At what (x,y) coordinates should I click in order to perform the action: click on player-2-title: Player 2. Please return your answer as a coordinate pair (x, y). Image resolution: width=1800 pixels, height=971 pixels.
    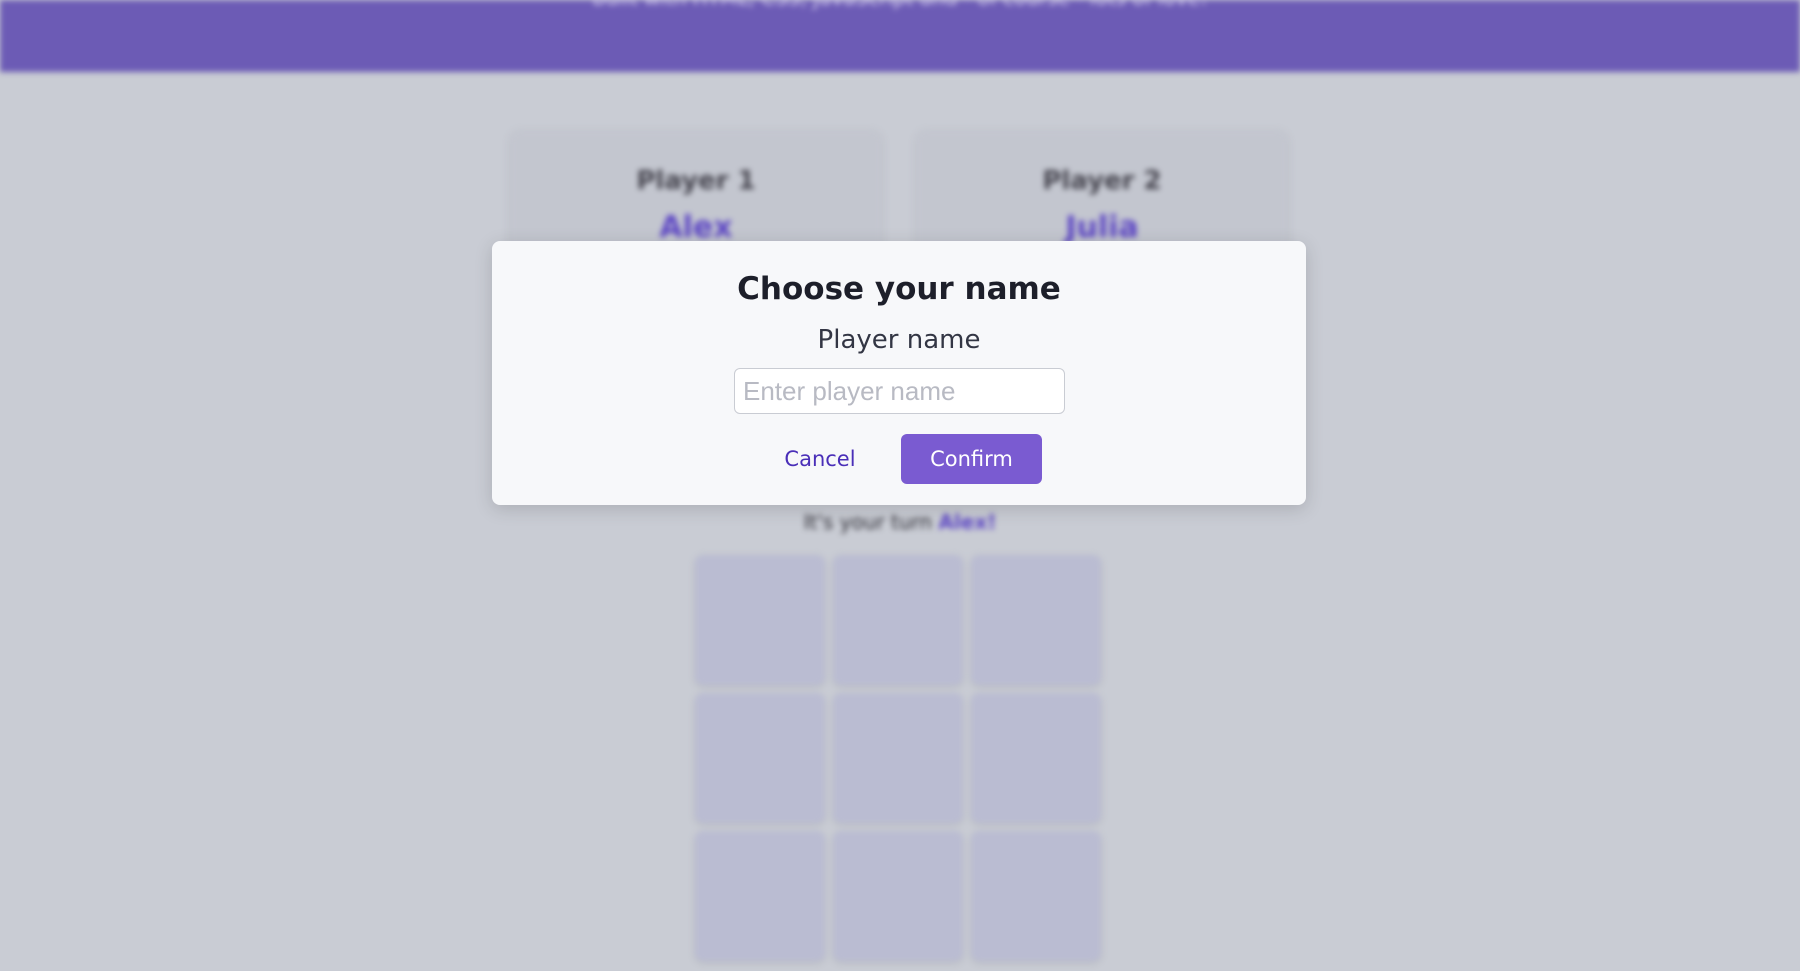
    Looking at the image, I should click on (1102, 181).